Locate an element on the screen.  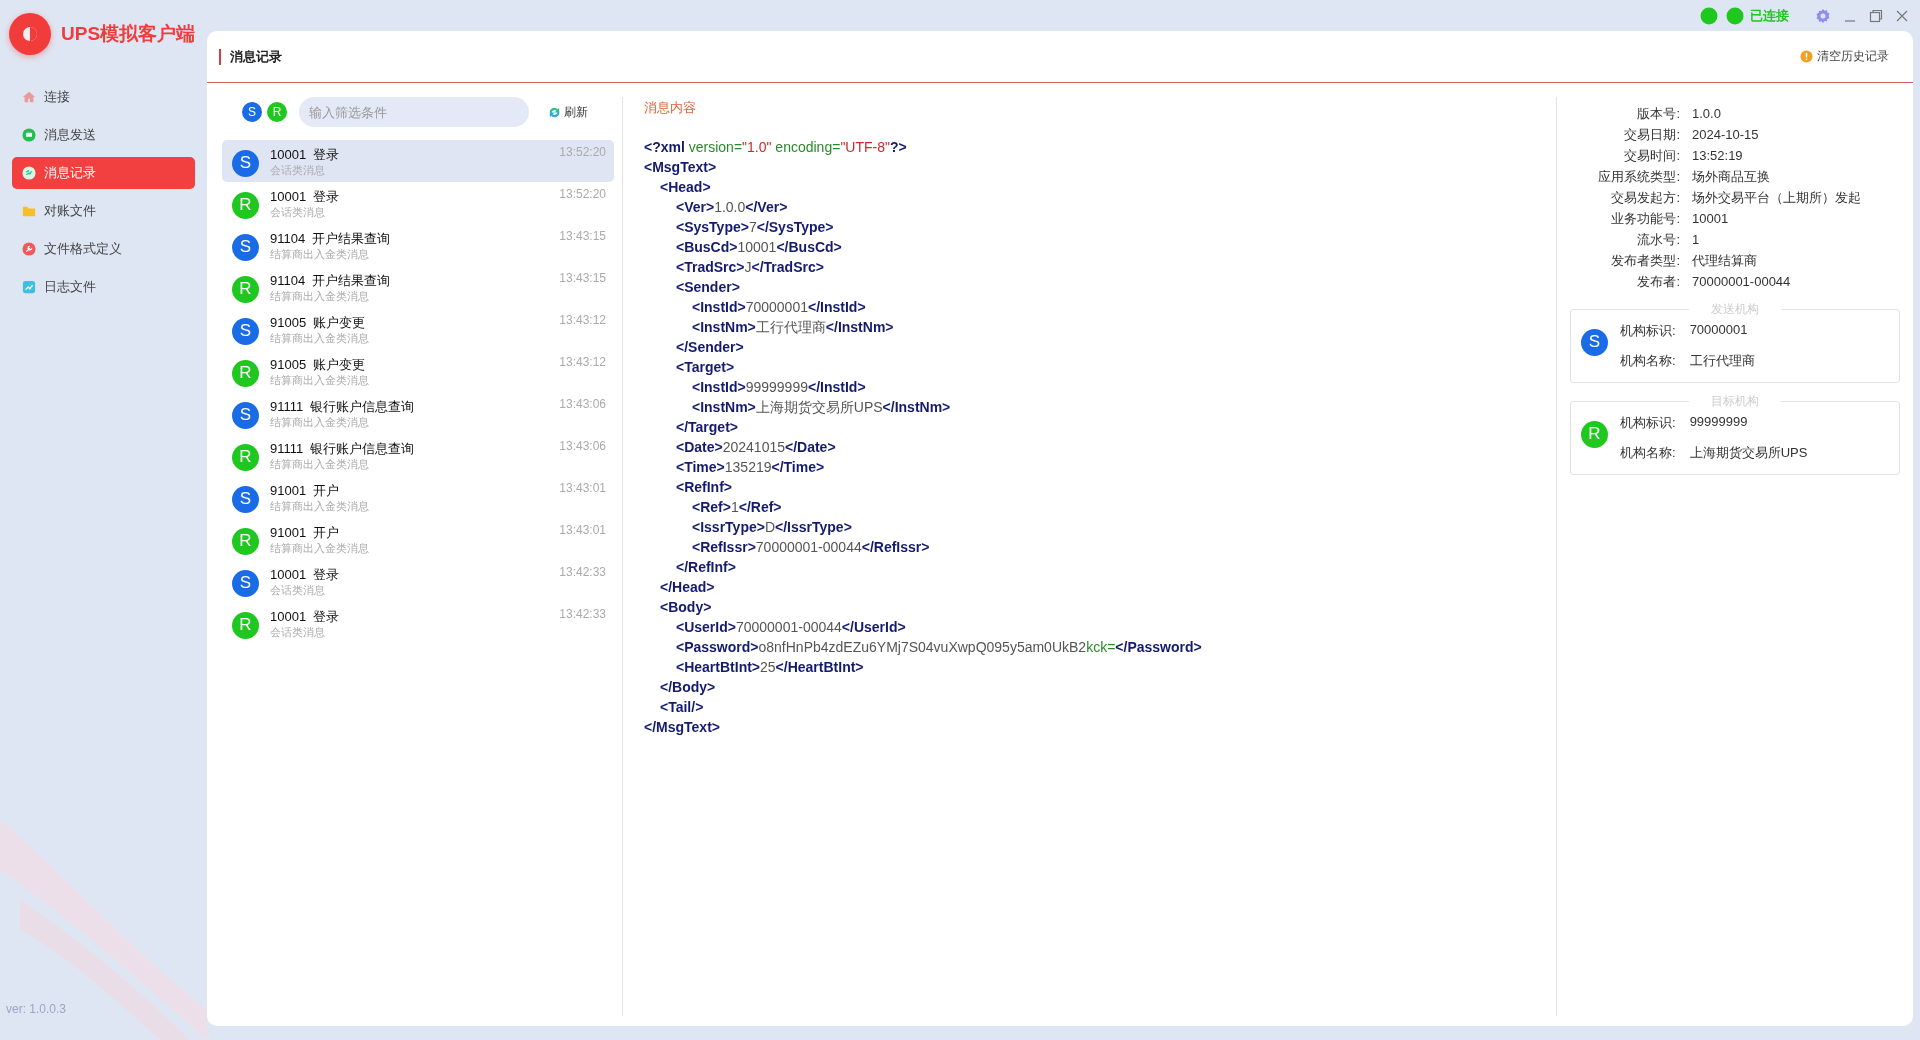
home-icon is located at coordinates (29, 97).